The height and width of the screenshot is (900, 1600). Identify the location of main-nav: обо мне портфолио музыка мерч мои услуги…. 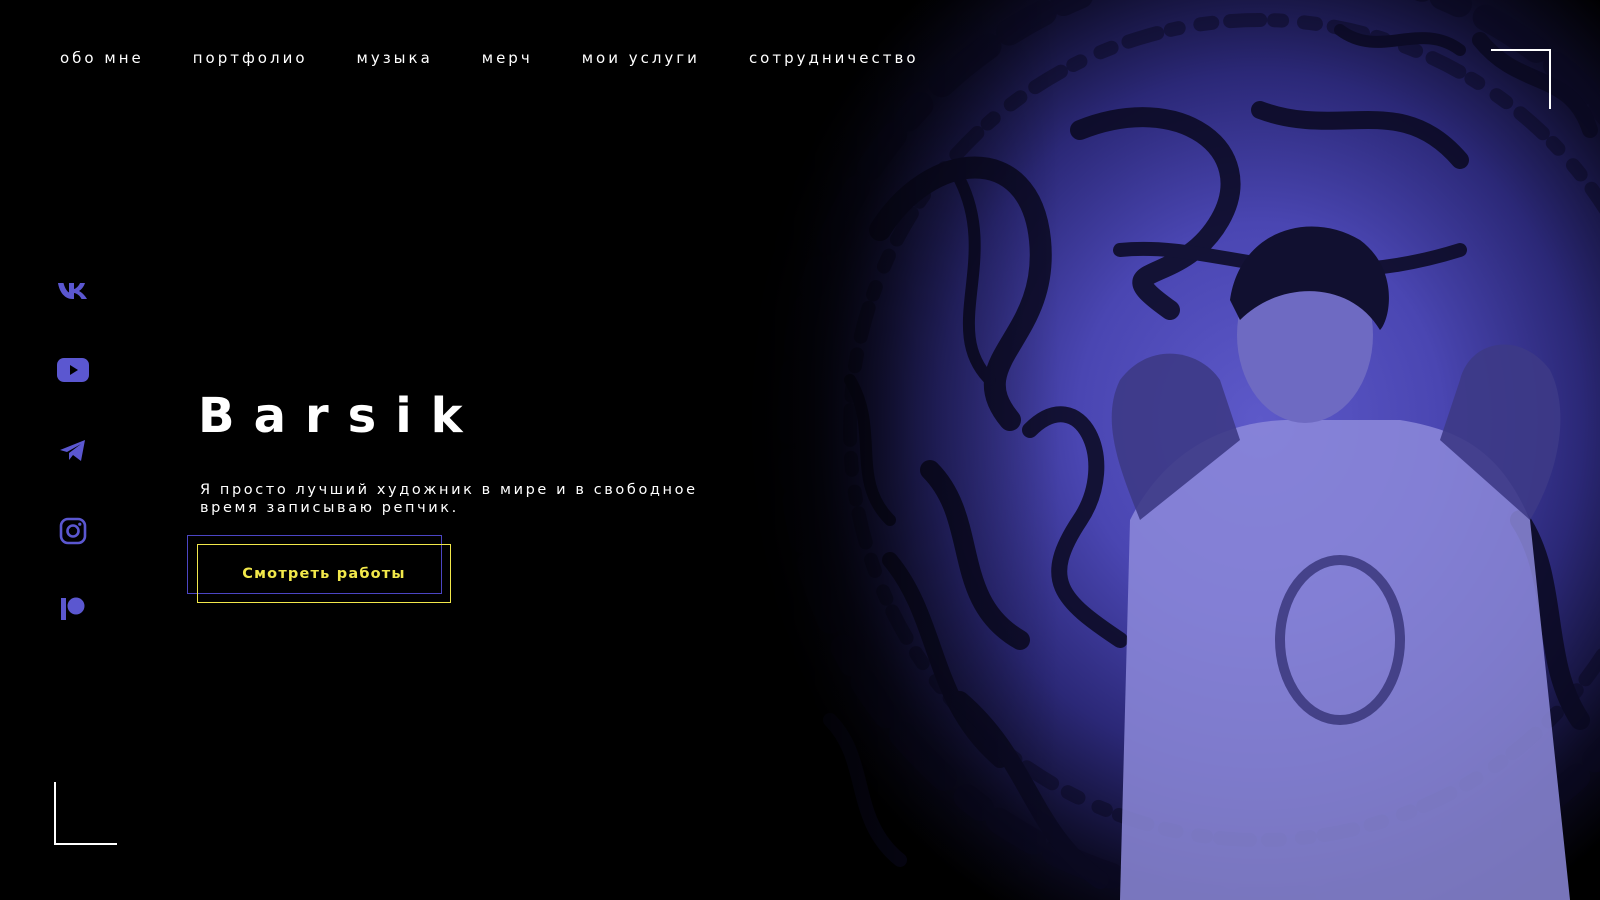
(514, 58).